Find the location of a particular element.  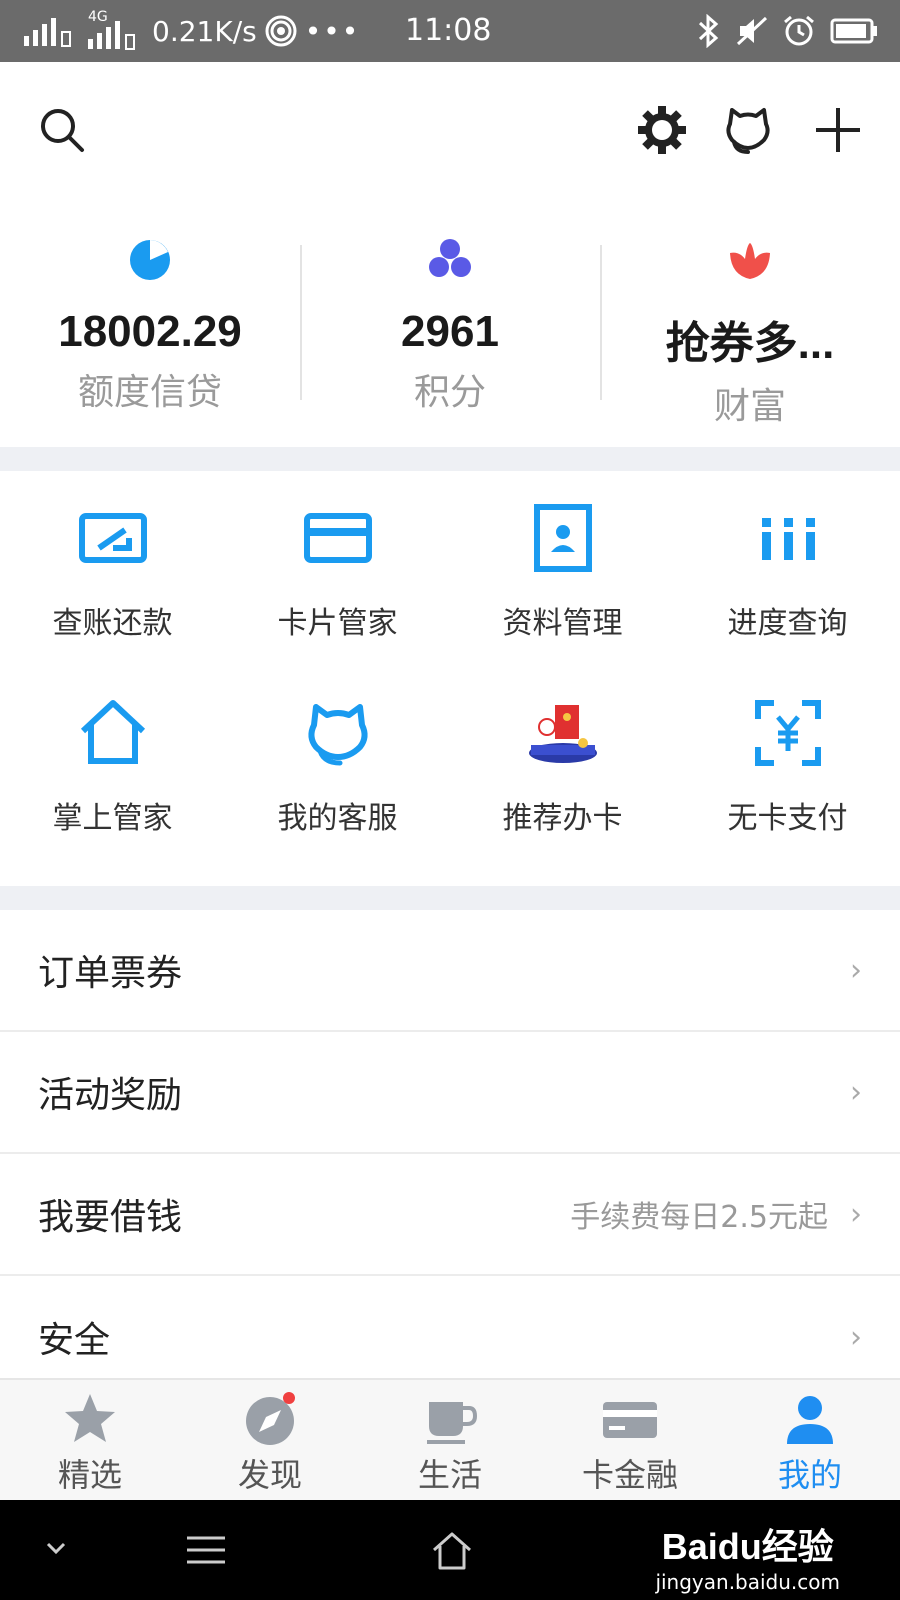

grid-label: 查账还款 is located at coordinates (112, 623).